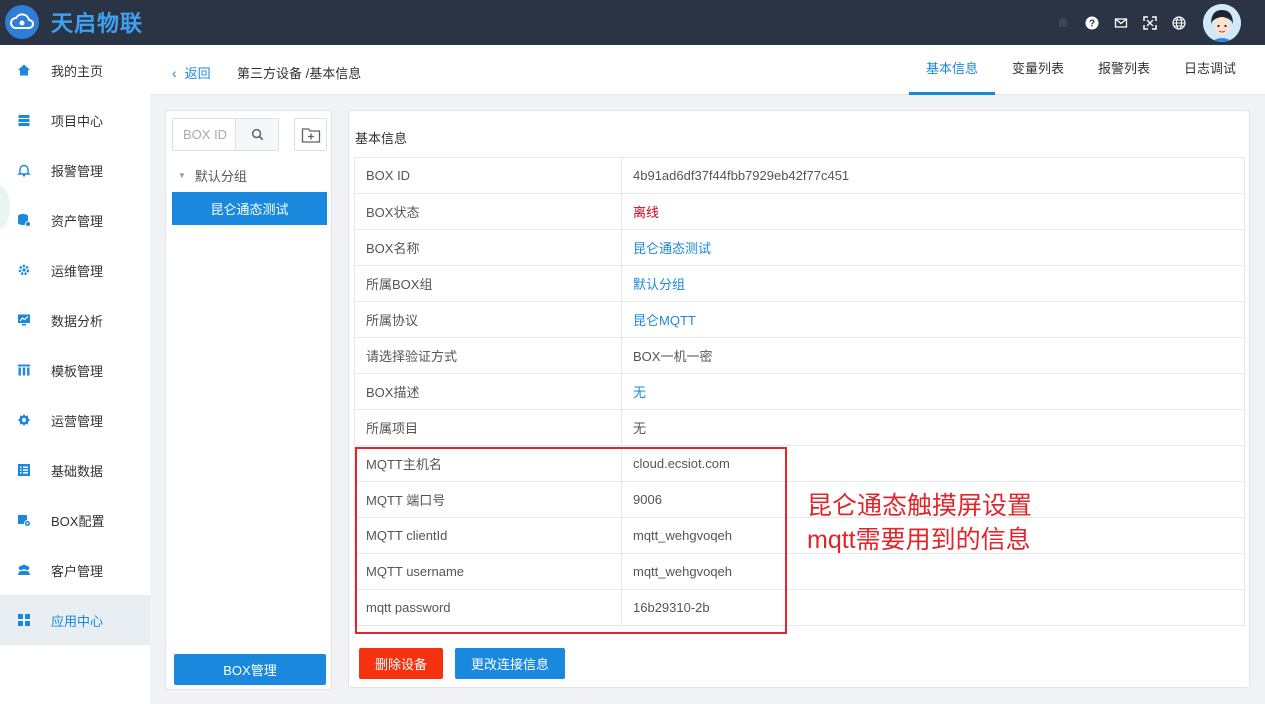  What do you see at coordinates (248, 400) in the screenshot?
I see `device-tree-panel: ▼ 默认分组 昆仑通态测试 BOX管理` at bounding box center [248, 400].